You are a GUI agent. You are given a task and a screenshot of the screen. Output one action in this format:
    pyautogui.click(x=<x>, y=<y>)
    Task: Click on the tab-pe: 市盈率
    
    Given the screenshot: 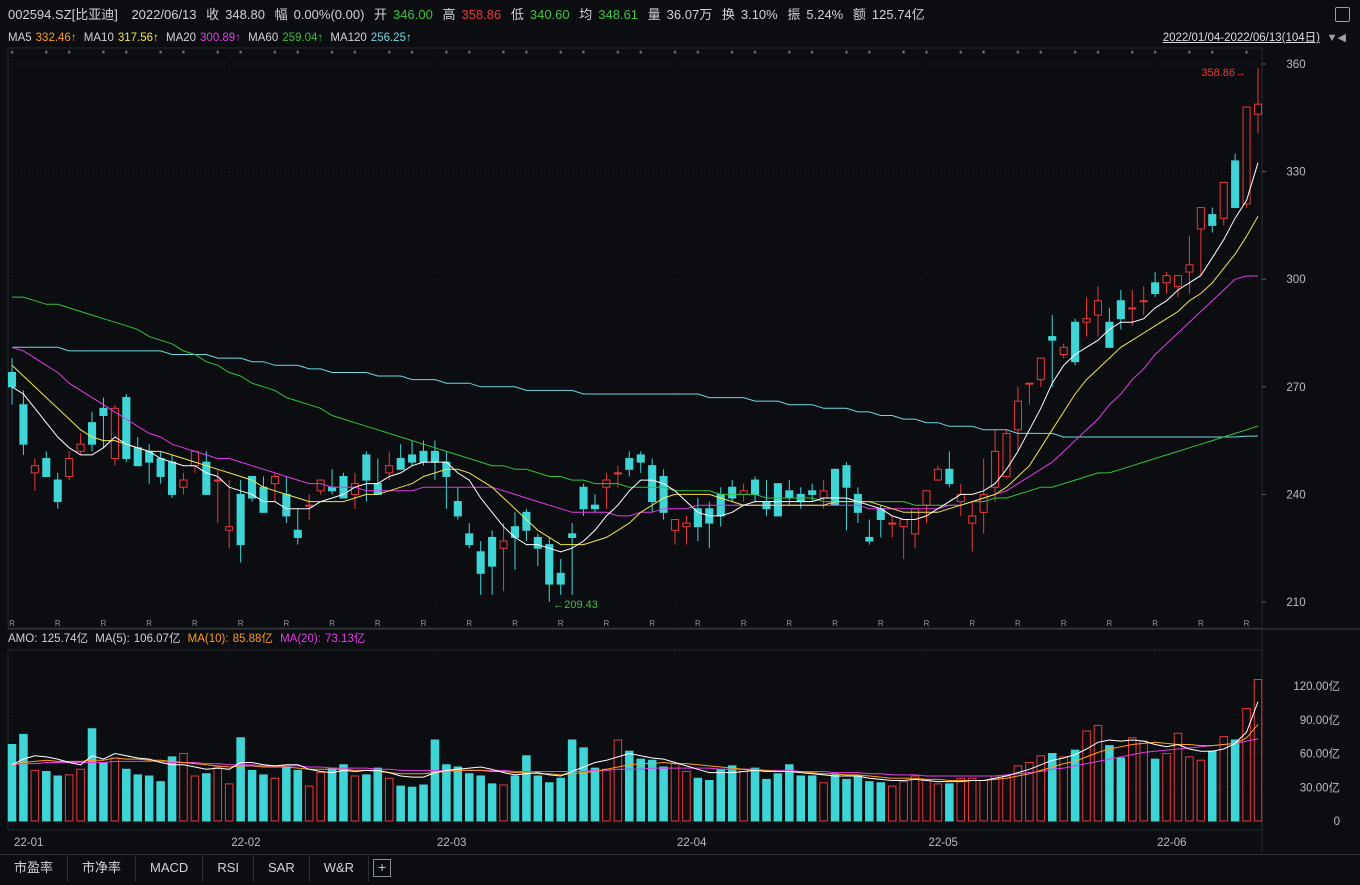 What is the action you would take?
    pyautogui.click(x=34, y=868)
    